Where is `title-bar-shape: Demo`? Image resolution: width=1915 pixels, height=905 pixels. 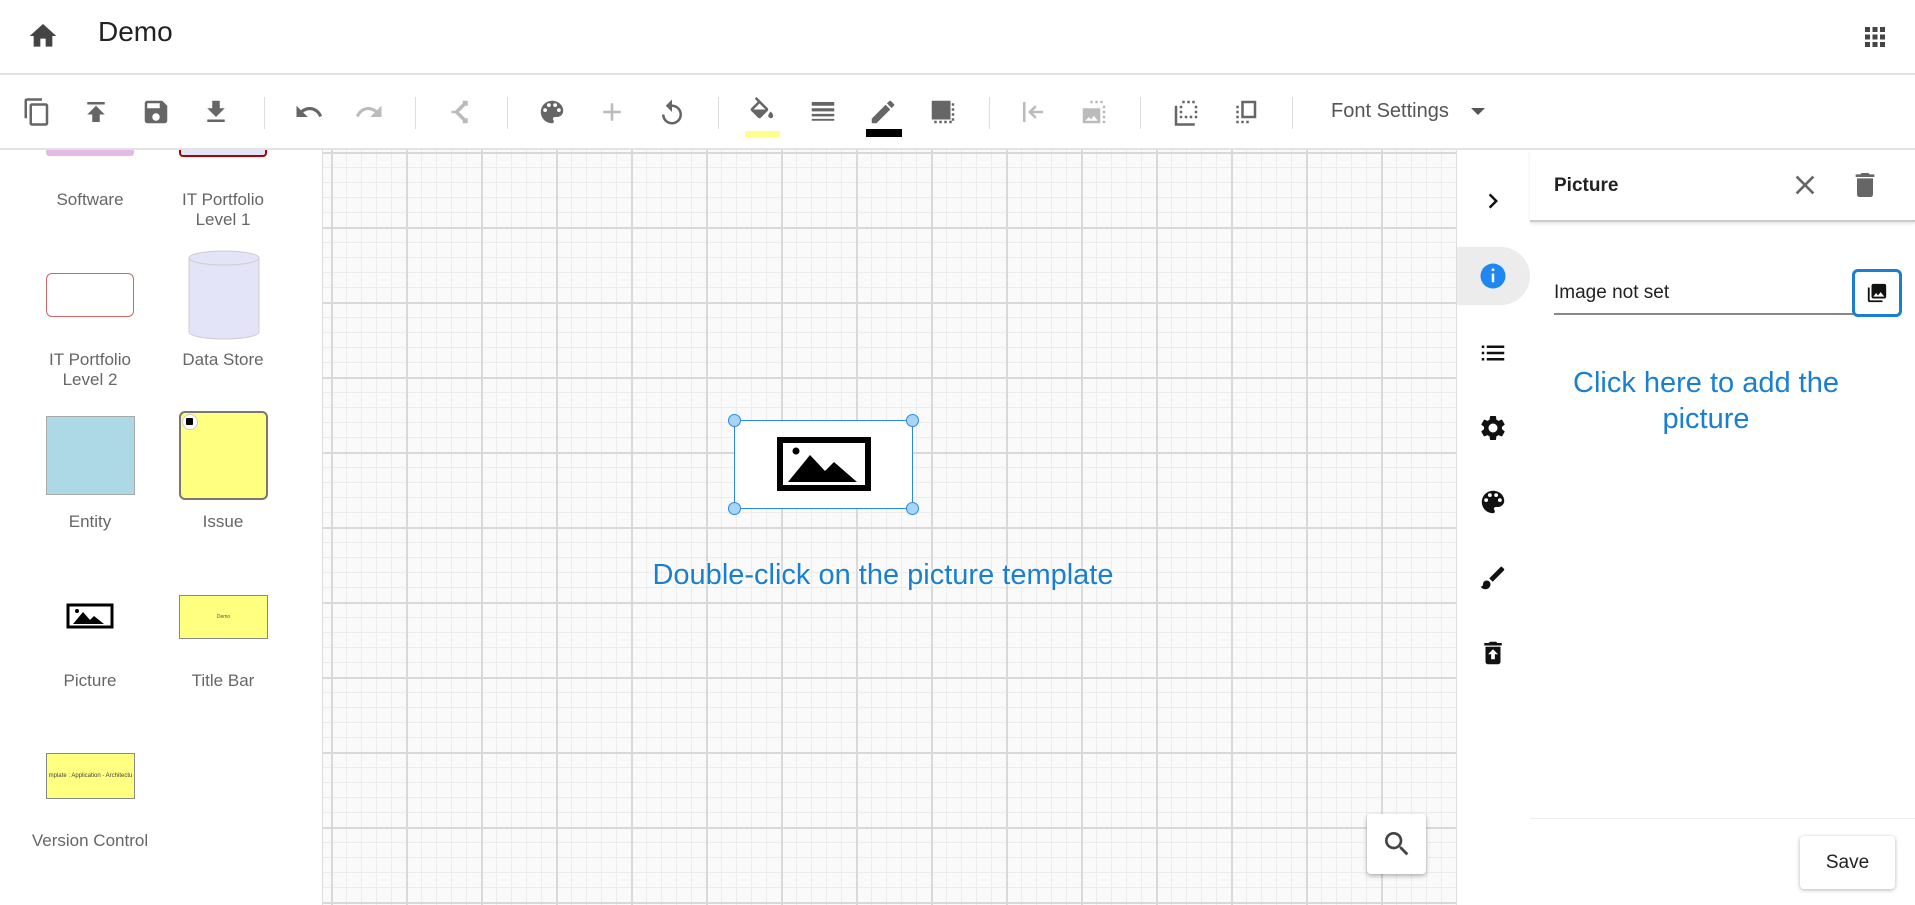
title-bar-shape: Demo is located at coordinates (223, 617).